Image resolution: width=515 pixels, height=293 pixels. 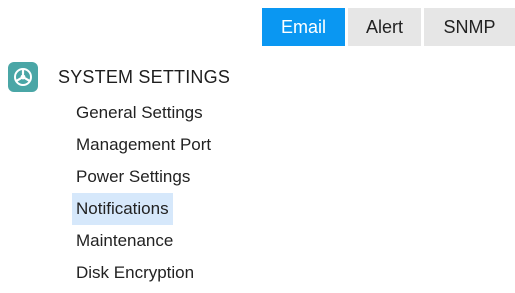 I want to click on notification-tabs: Email Alert SNMP, so click(x=388, y=27).